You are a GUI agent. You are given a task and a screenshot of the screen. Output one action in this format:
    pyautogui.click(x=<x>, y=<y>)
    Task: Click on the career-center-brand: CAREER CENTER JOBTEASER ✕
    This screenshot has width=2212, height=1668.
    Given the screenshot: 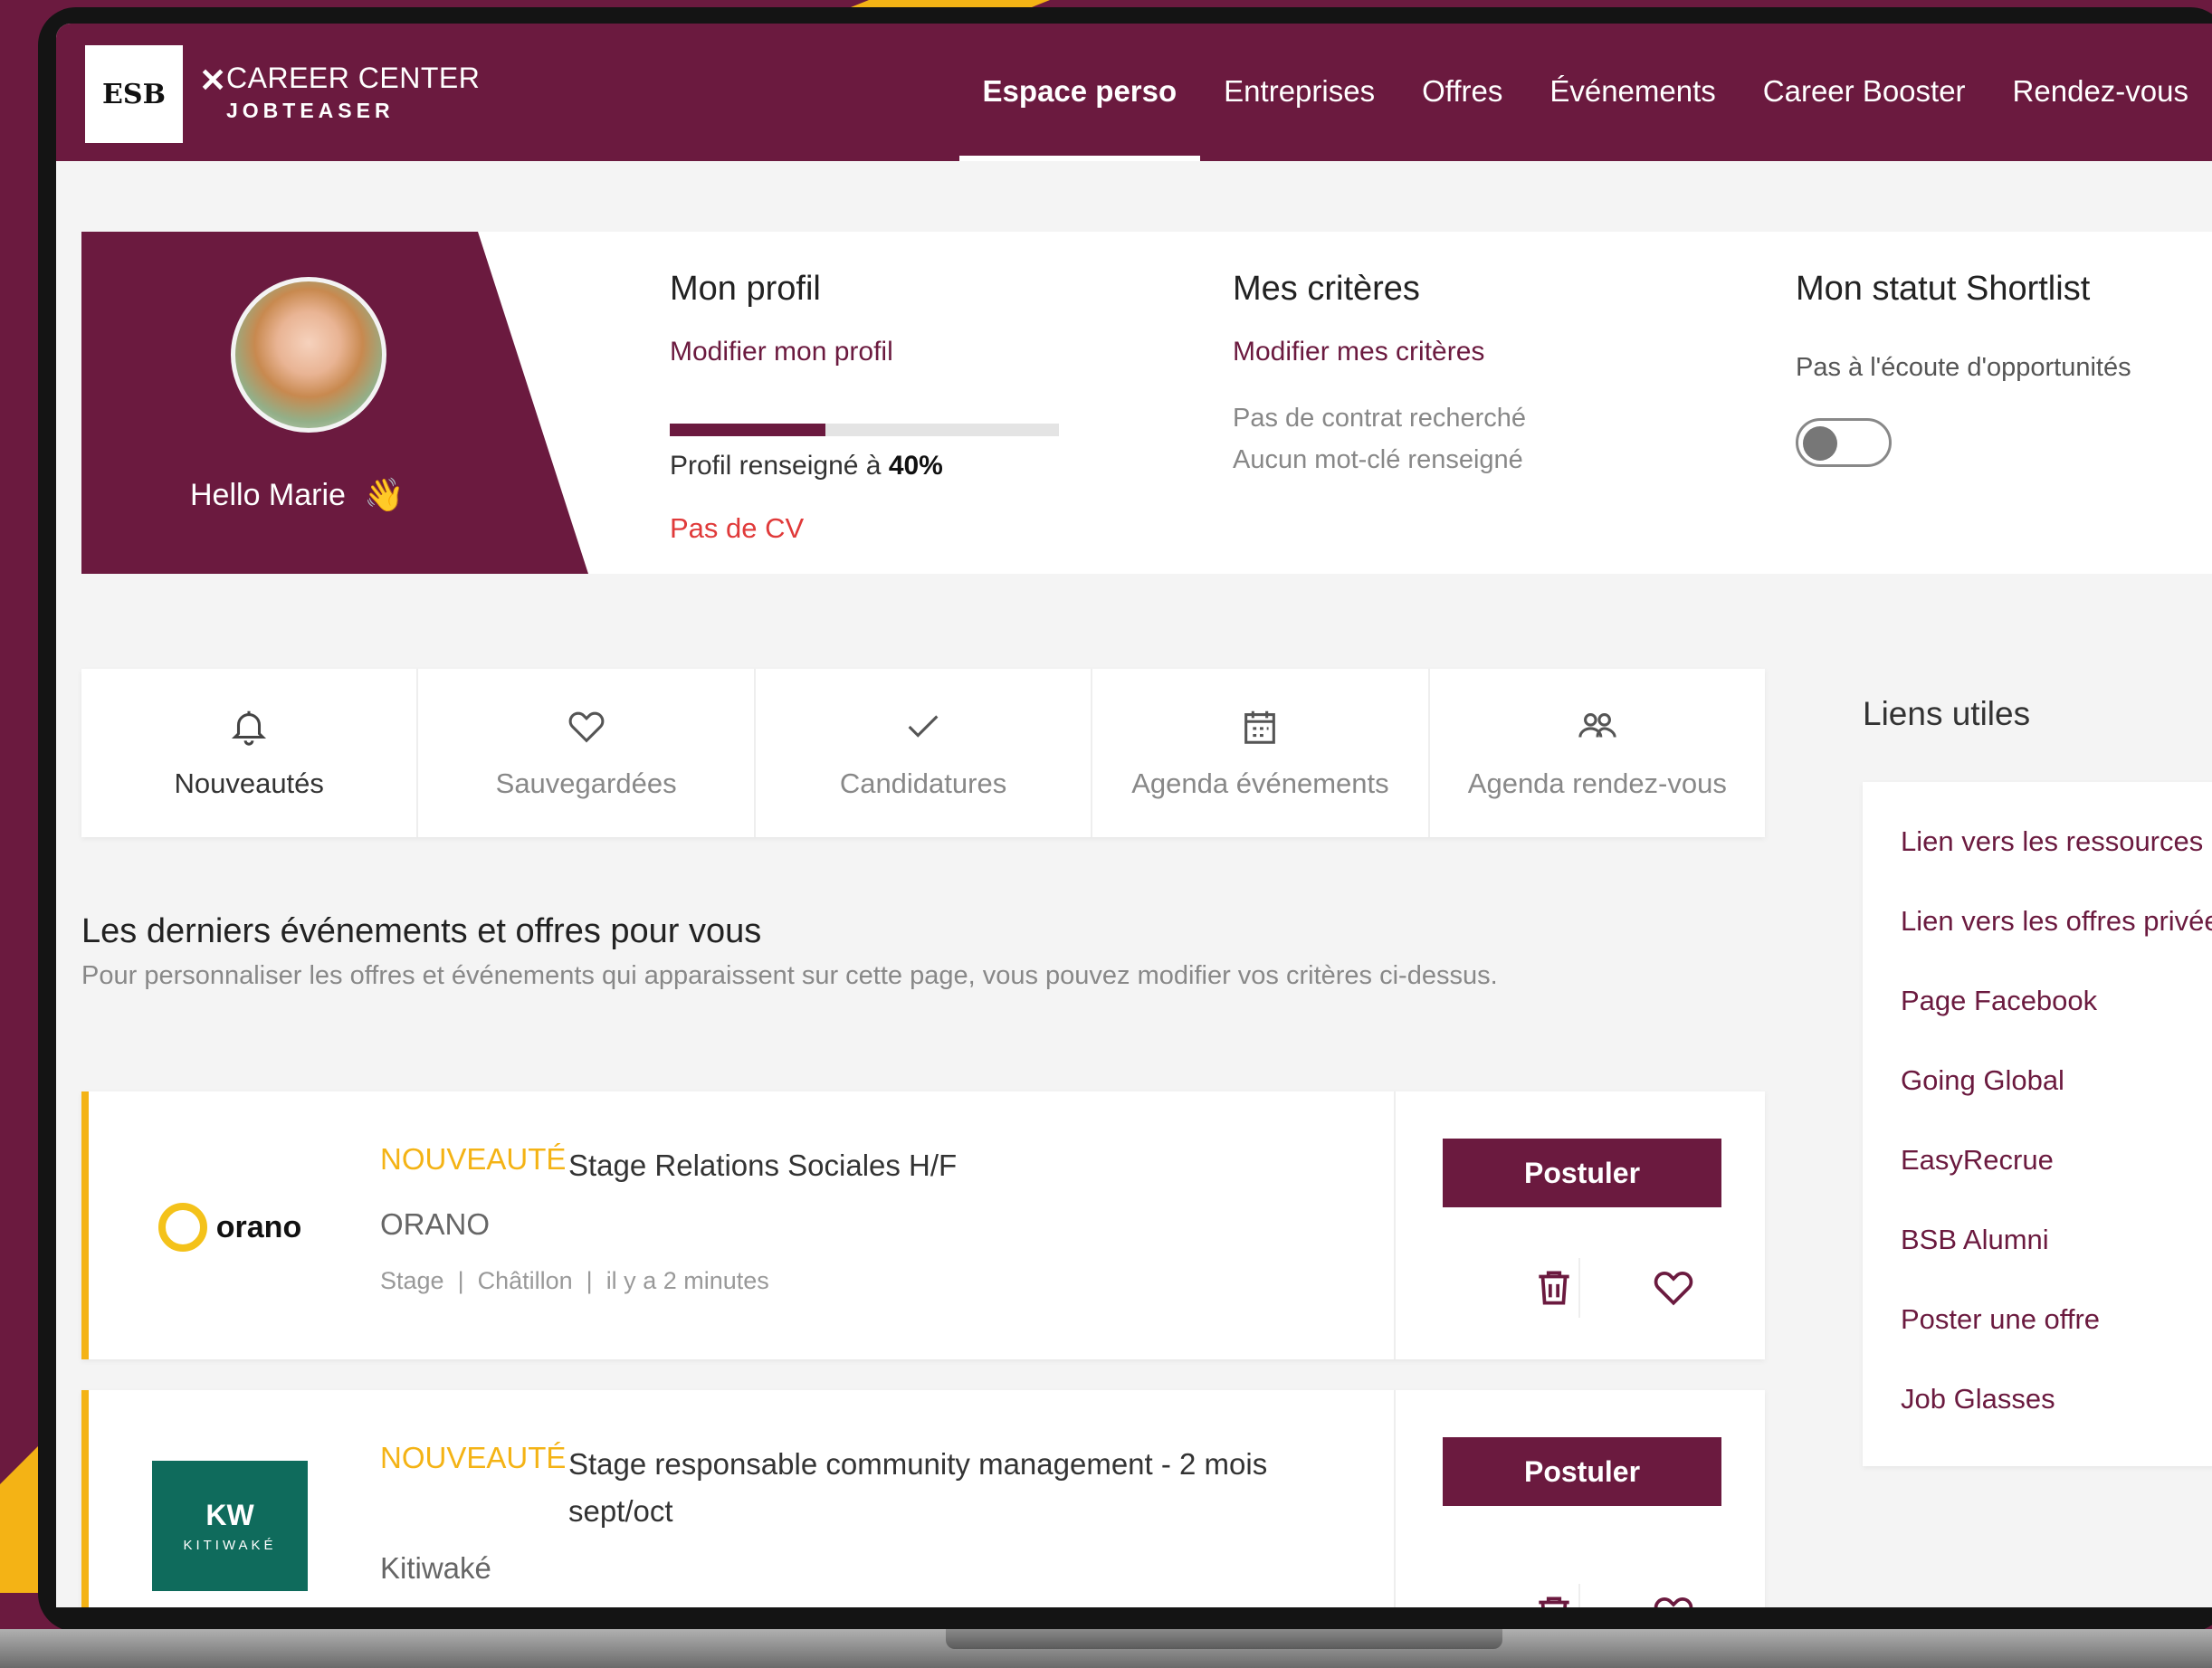 What is the action you would take?
    pyautogui.click(x=339, y=92)
    